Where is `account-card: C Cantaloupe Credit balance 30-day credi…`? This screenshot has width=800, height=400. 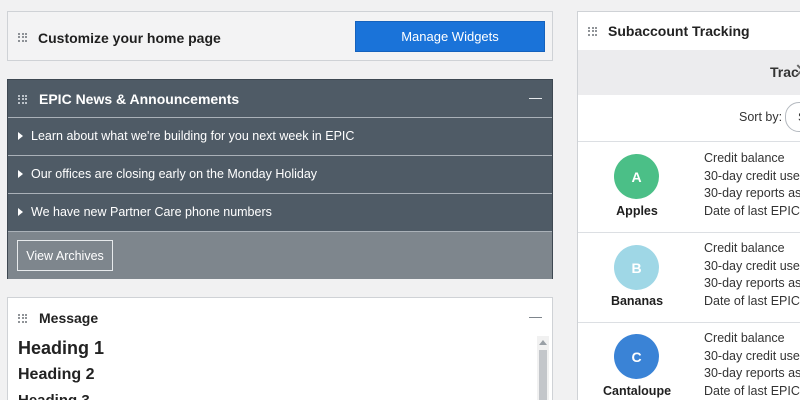 account-card: C Cantaloupe Credit balance 30-day credi… is located at coordinates (689, 361).